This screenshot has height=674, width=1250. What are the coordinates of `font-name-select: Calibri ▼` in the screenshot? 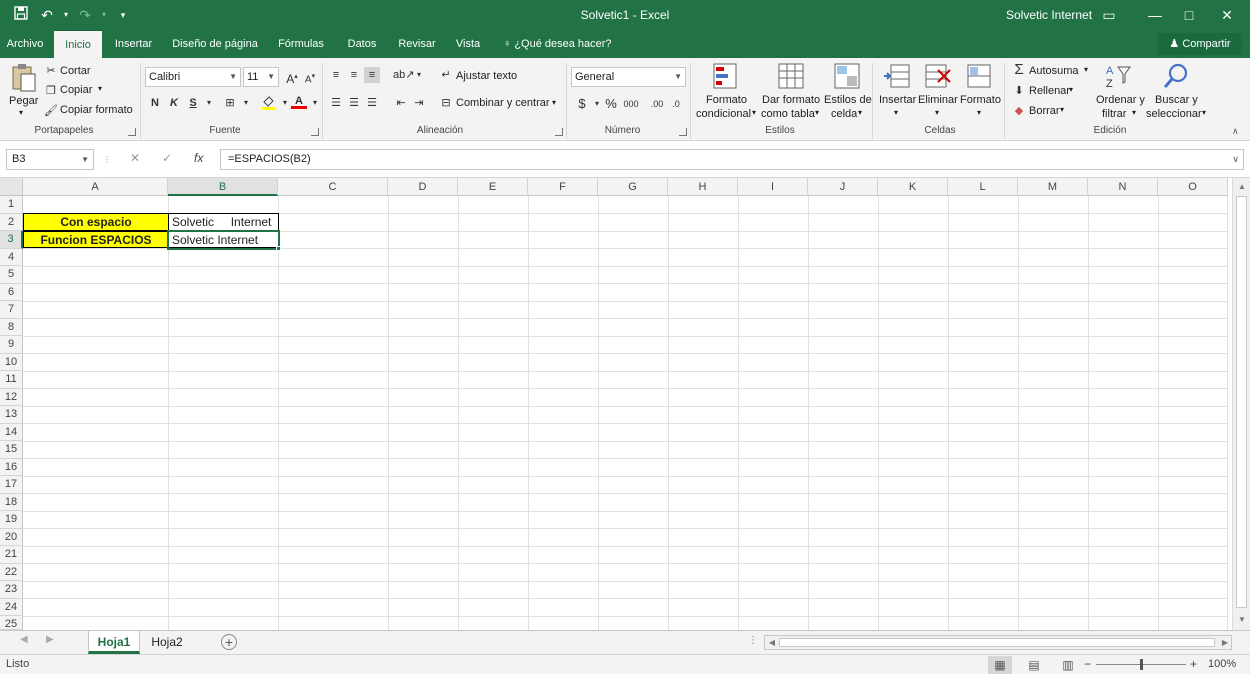 It's located at (193, 77).